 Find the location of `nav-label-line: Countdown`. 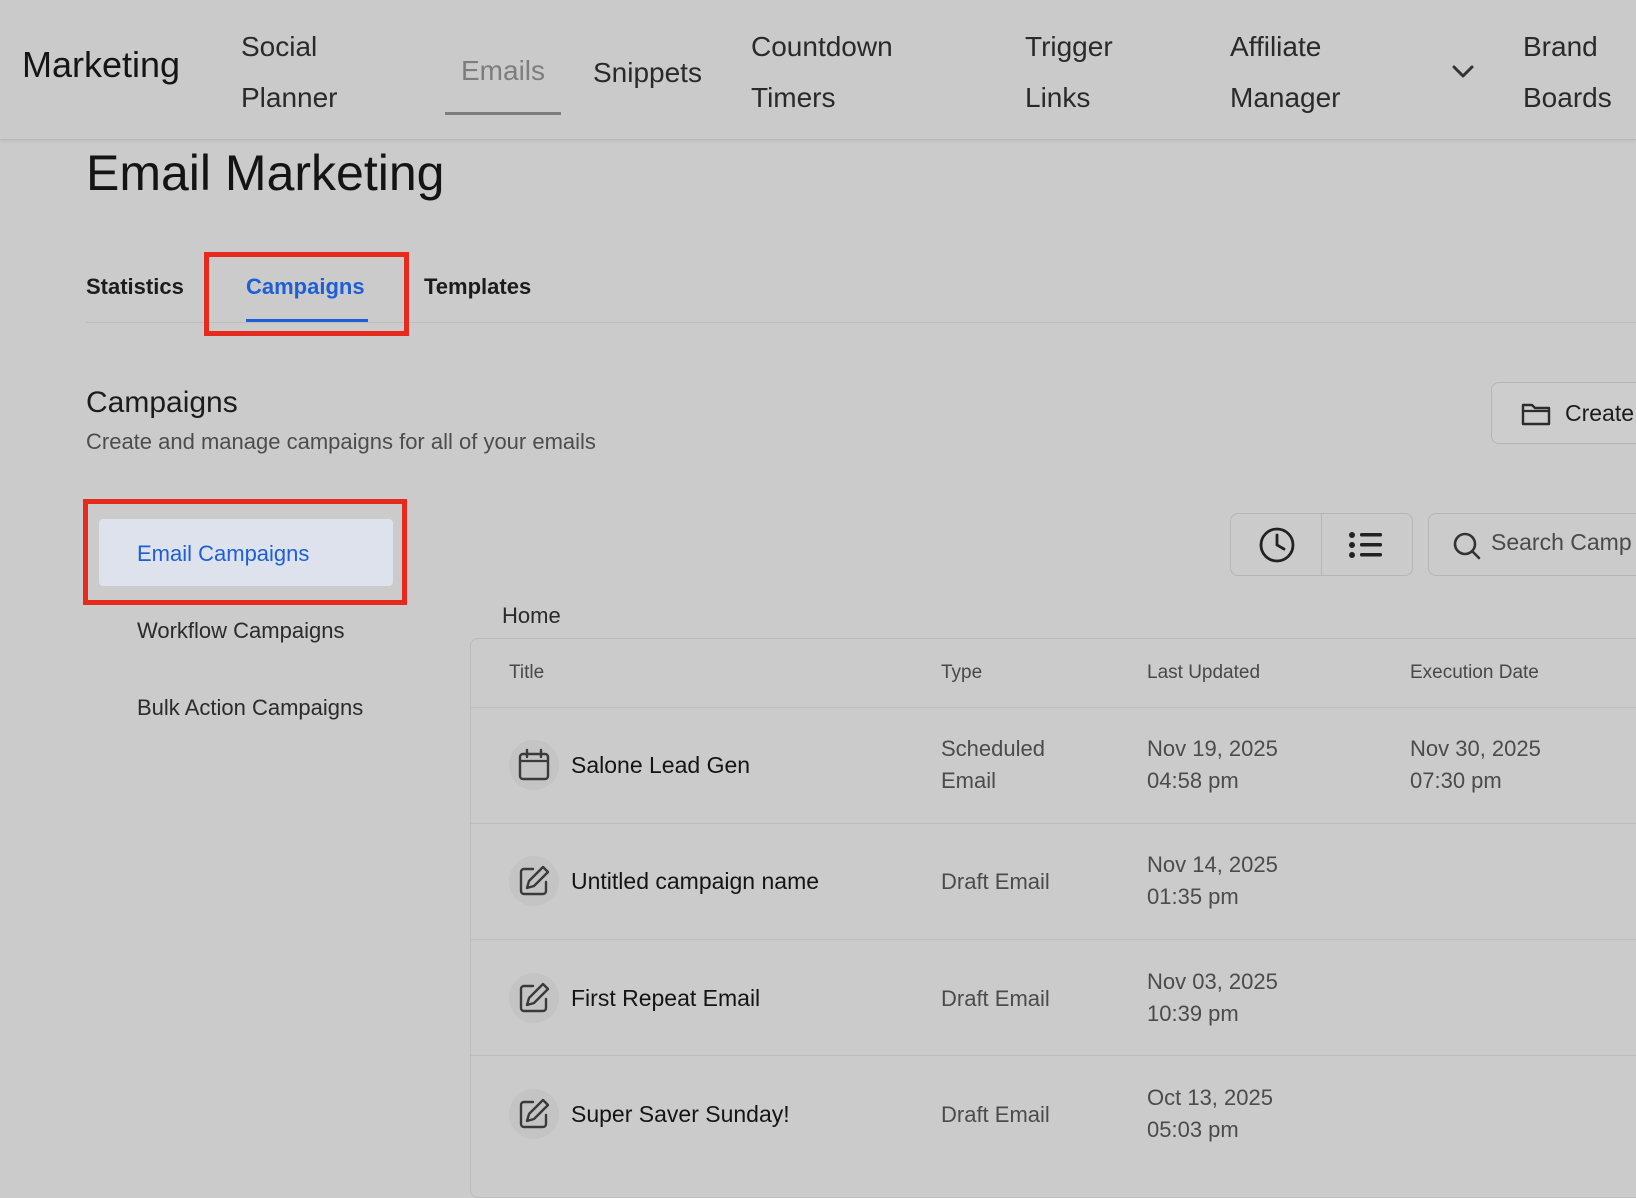

nav-label-line: Countdown is located at coordinates (822, 46).